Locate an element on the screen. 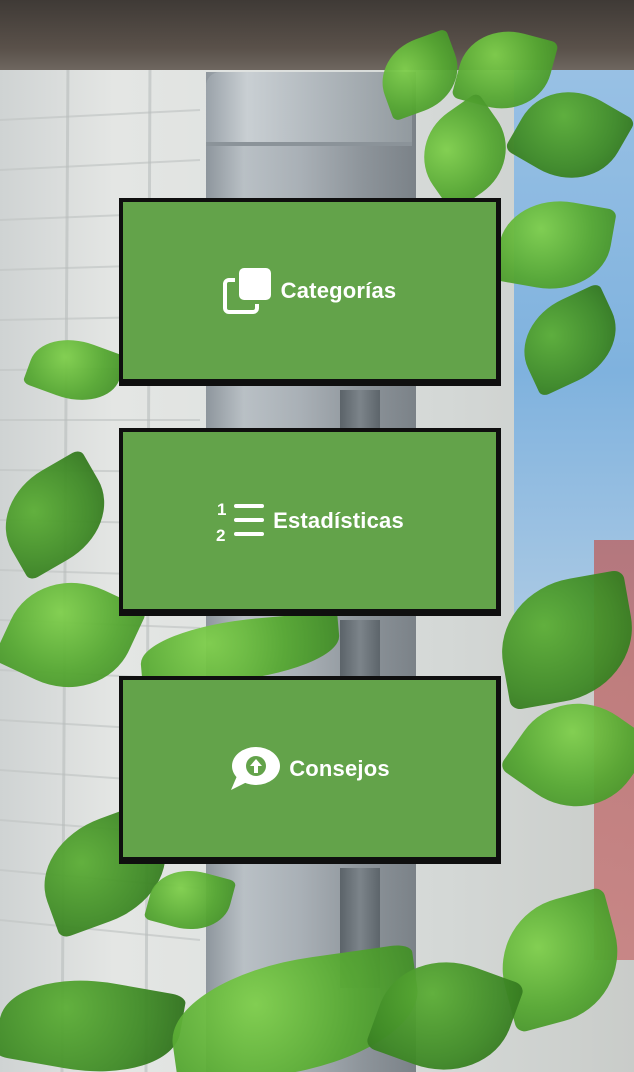 The width and height of the screenshot is (634, 1072). copy-squares-icon is located at coordinates (247, 291).